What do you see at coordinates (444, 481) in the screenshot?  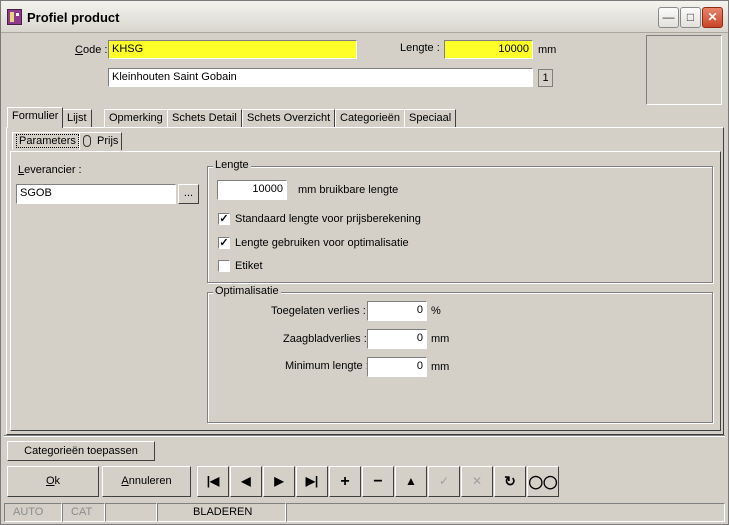 I see `confirm-icon: ✓` at bounding box center [444, 481].